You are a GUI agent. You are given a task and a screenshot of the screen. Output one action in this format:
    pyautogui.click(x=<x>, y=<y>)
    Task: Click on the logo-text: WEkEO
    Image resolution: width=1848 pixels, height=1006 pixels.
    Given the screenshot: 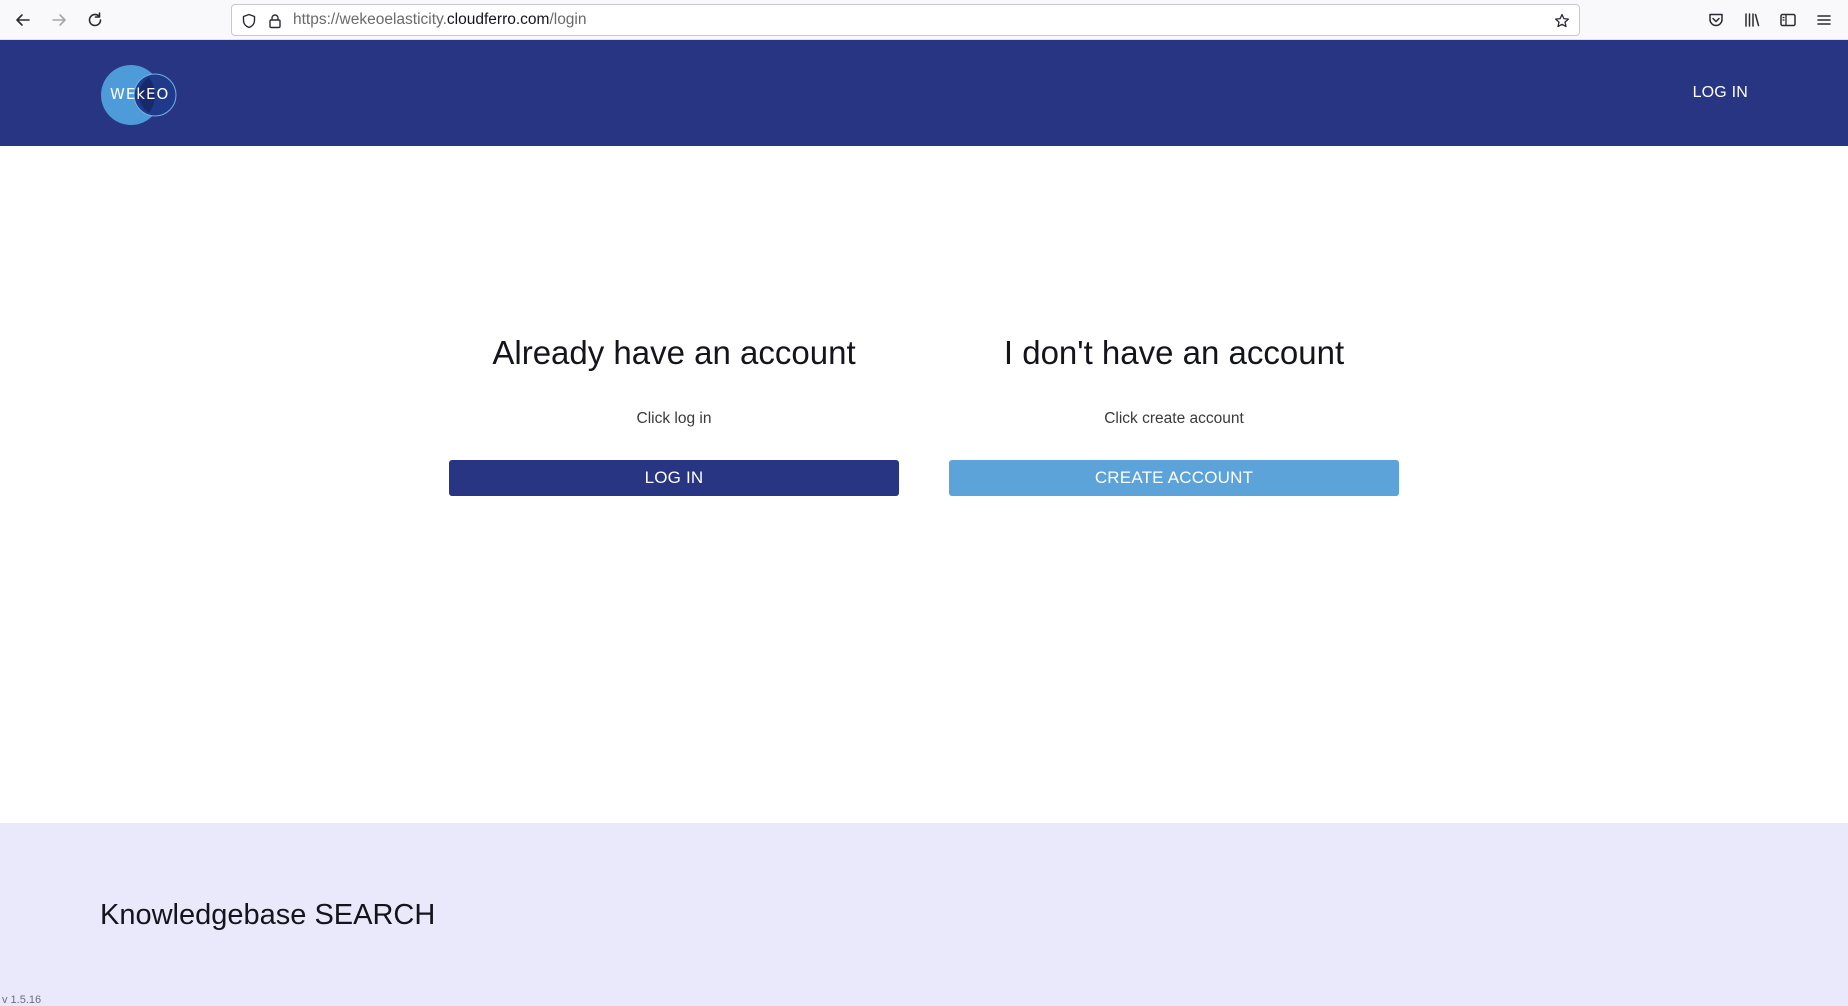 What is the action you would take?
    pyautogui.click(x=140, y=94)
    